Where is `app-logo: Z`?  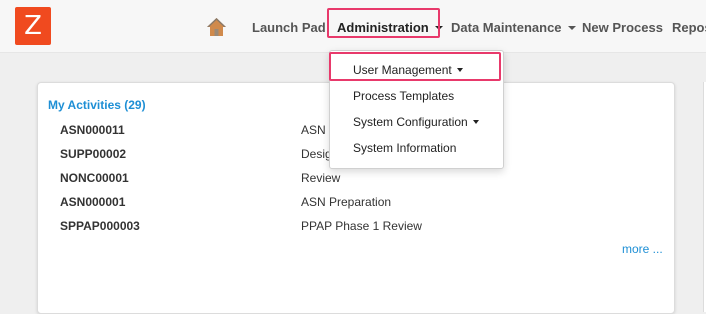 app-logo: Z is located at coordinates (33, 26).